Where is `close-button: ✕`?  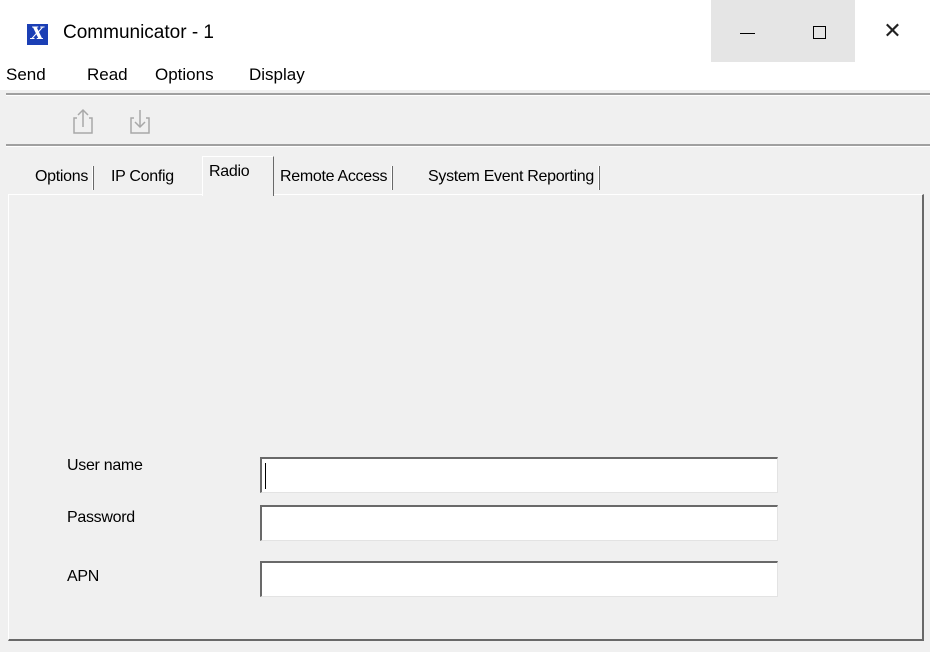
close-button: ✕ is located at coordinates (892, 32).